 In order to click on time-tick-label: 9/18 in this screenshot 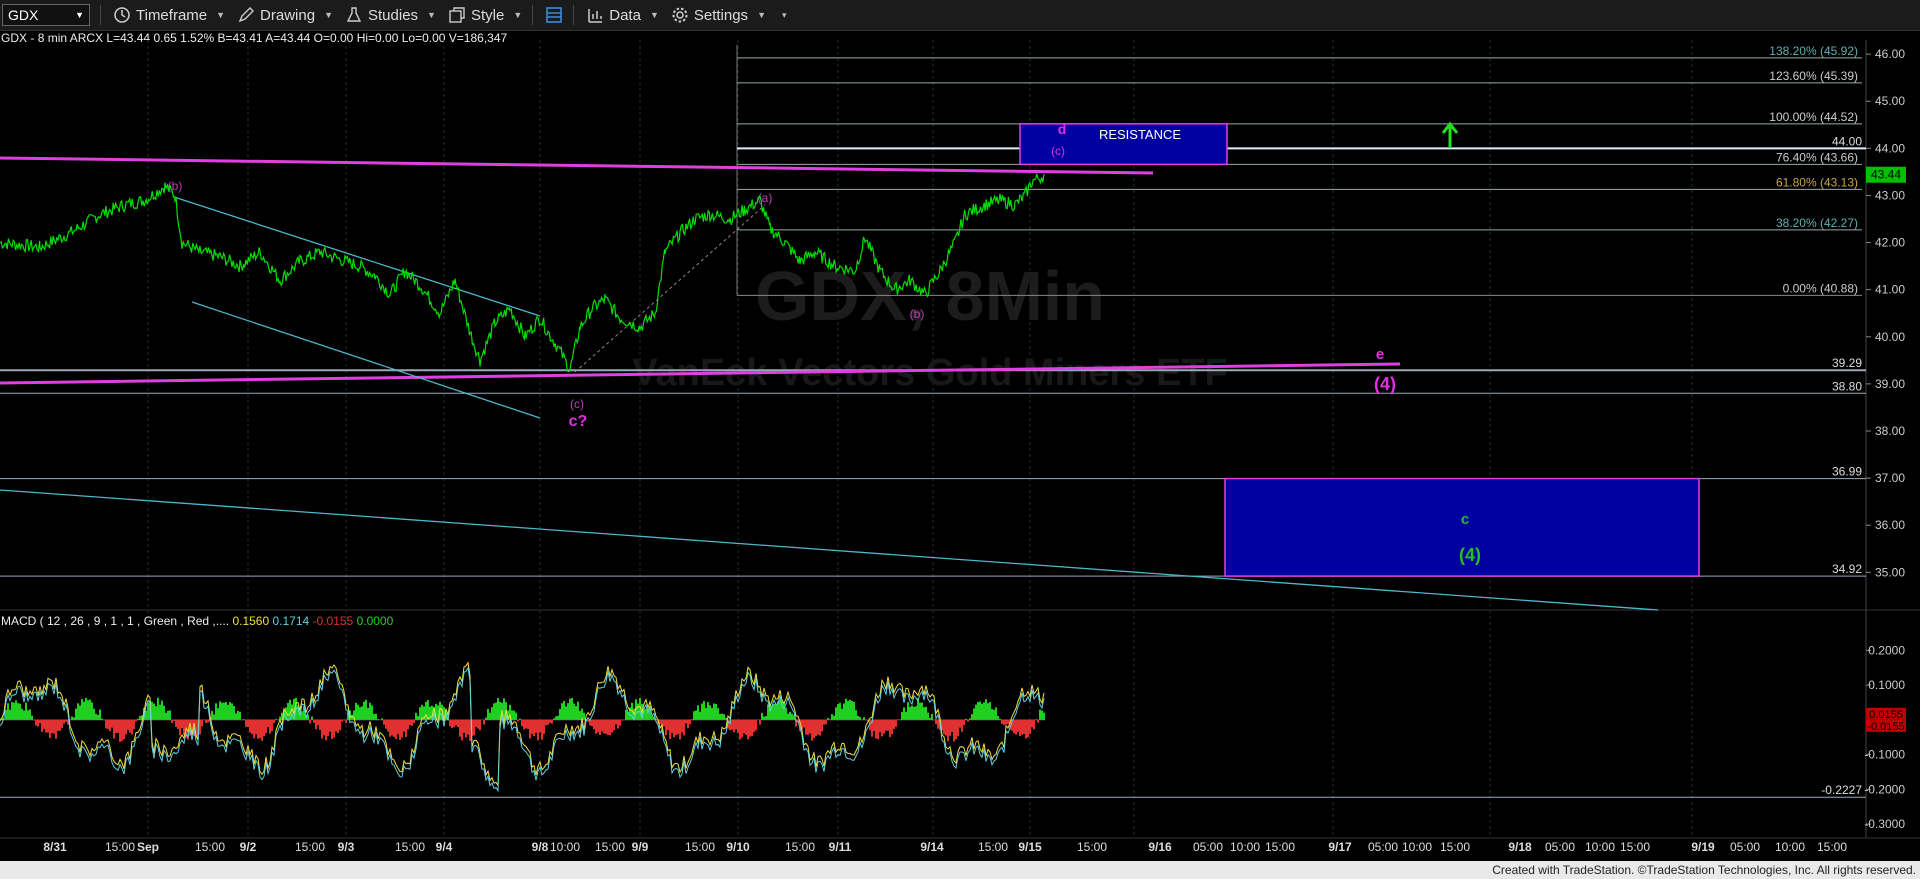, I will do `click(1520, 847)`.